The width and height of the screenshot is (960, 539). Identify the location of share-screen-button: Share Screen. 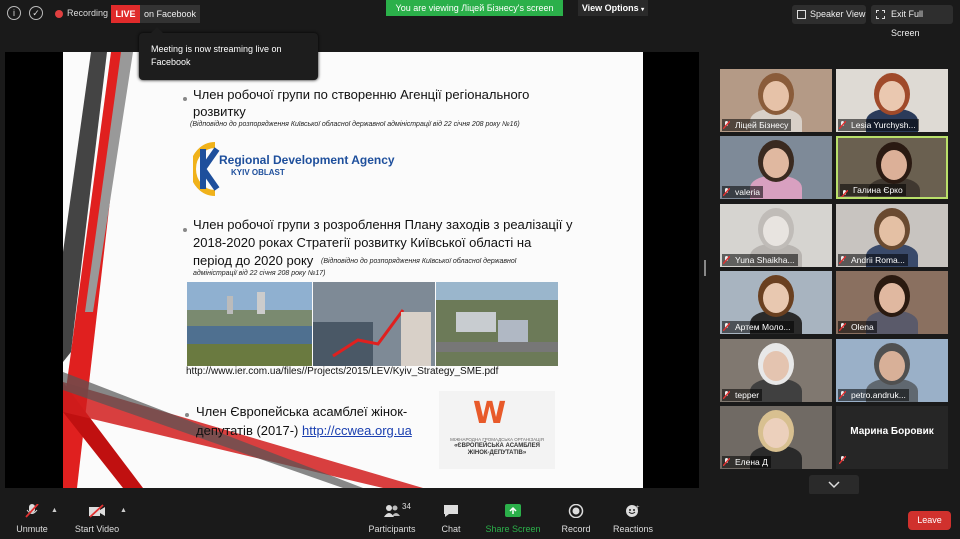
(513, 516).